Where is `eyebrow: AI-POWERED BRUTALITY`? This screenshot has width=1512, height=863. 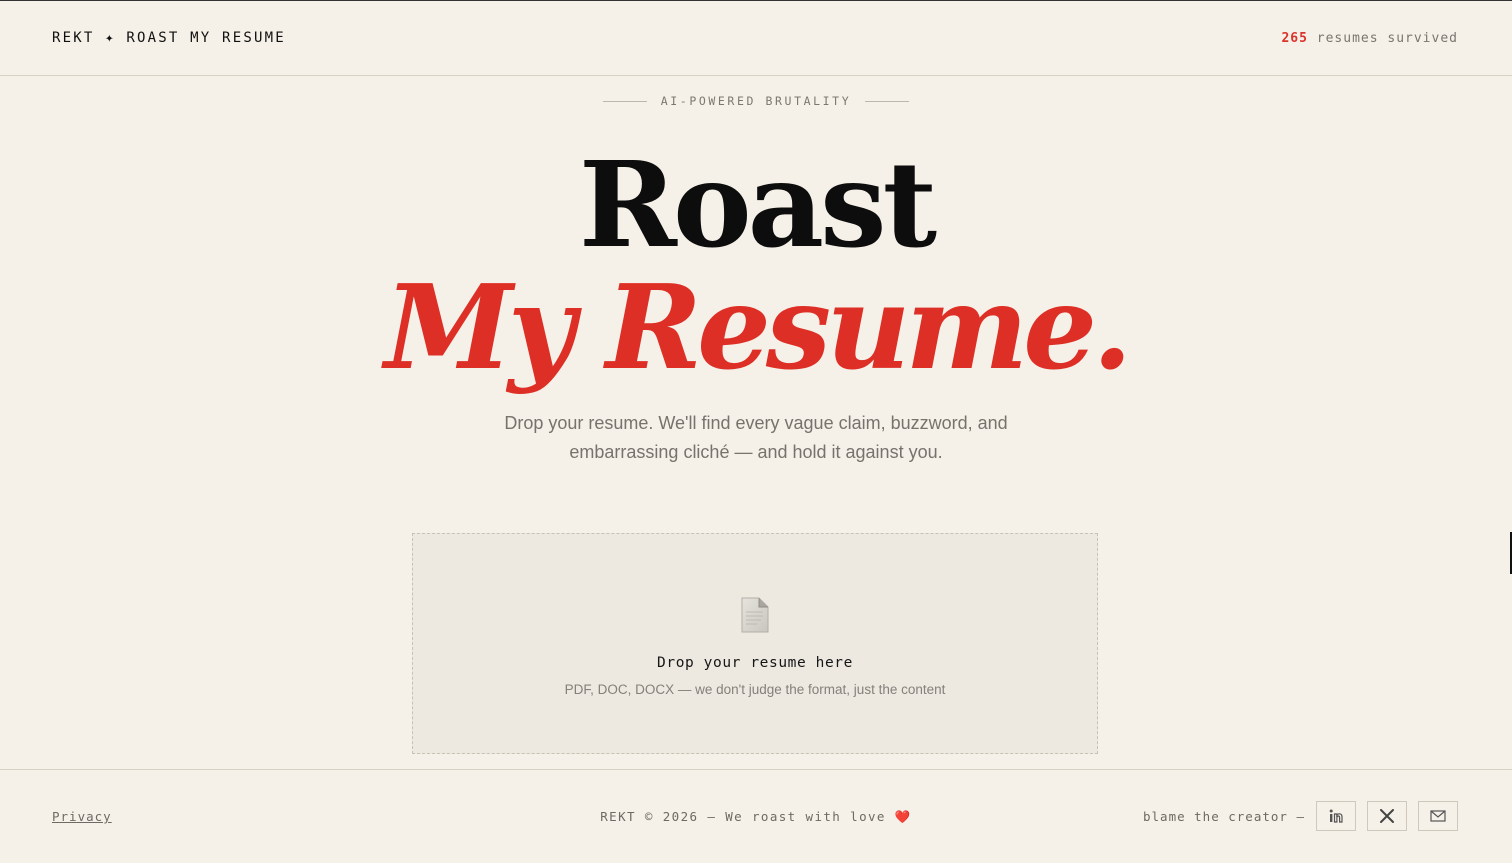 eyebrow: AI-POWERED BRUTALITY is located at coordinates (756, 101).